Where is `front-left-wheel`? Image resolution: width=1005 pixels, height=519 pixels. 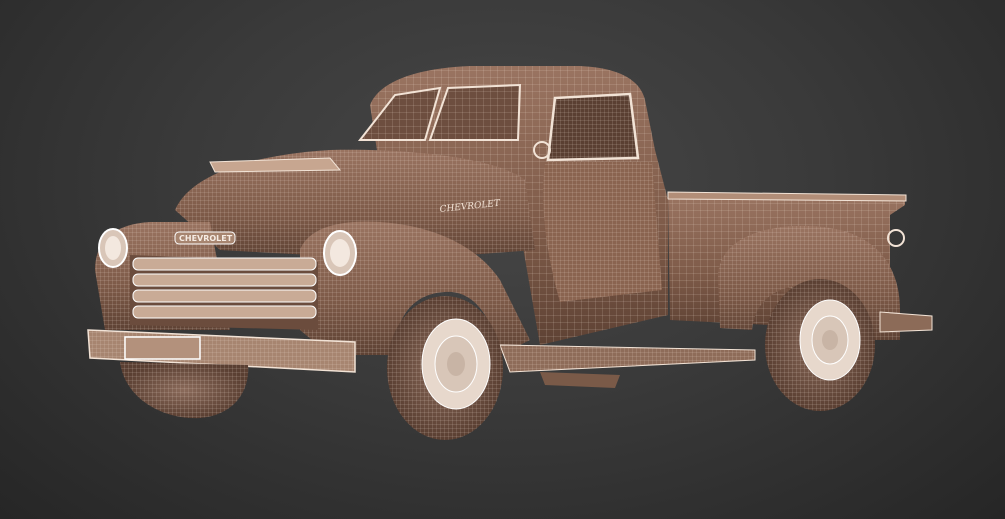
front-left-wheel is located at coordinates (184, 390).